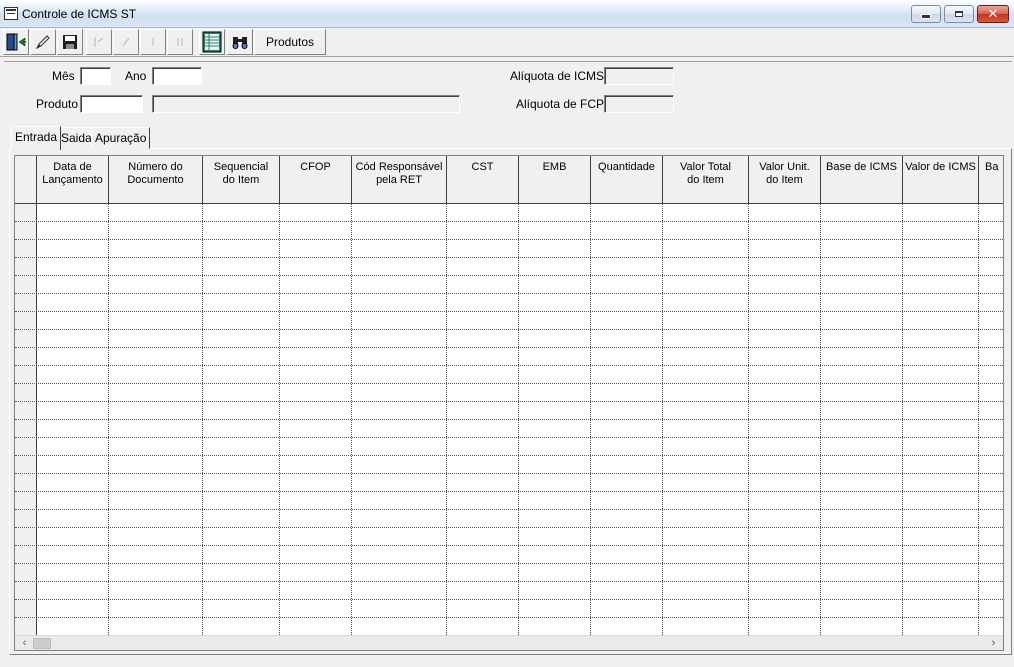 The height and width of the screenshot is (667, 1014). What do you see at coordinates (993, 14) in the screenshot?
I see `close-button: ✕` at bounding box center [993, 14].